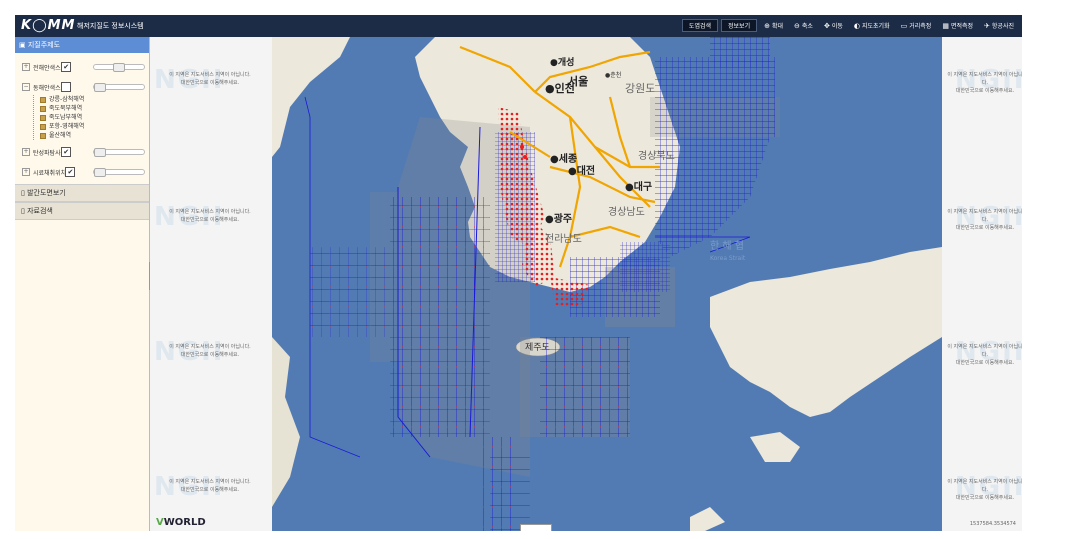 This screenshot has width=1067, height=539. What do you see at coordinates (875, 26) in the screenshot?
I see `tool-label: 지도초기화` at bounding box center [875, 26].